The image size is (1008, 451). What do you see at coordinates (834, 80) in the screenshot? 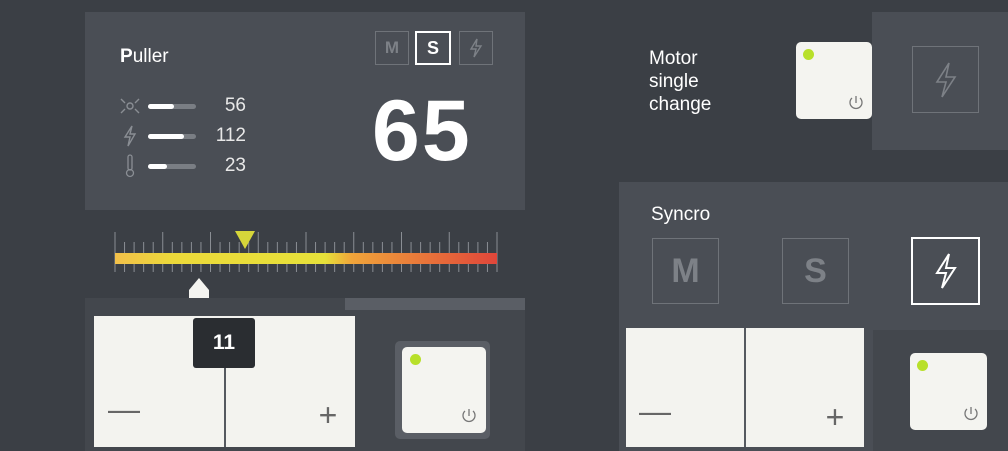
I see `motor-single-change-power-button` at bounding box center [834, 80].